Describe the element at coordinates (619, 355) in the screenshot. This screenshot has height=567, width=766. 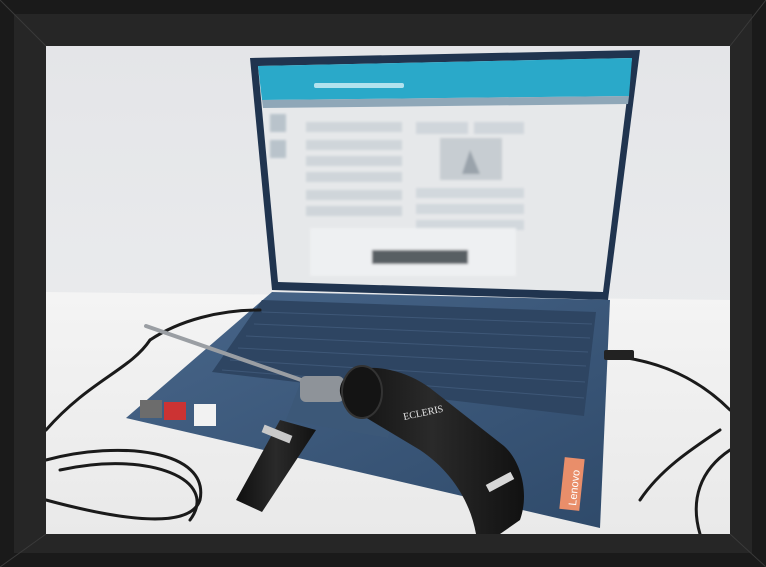
I see `usb-connector` at that location.